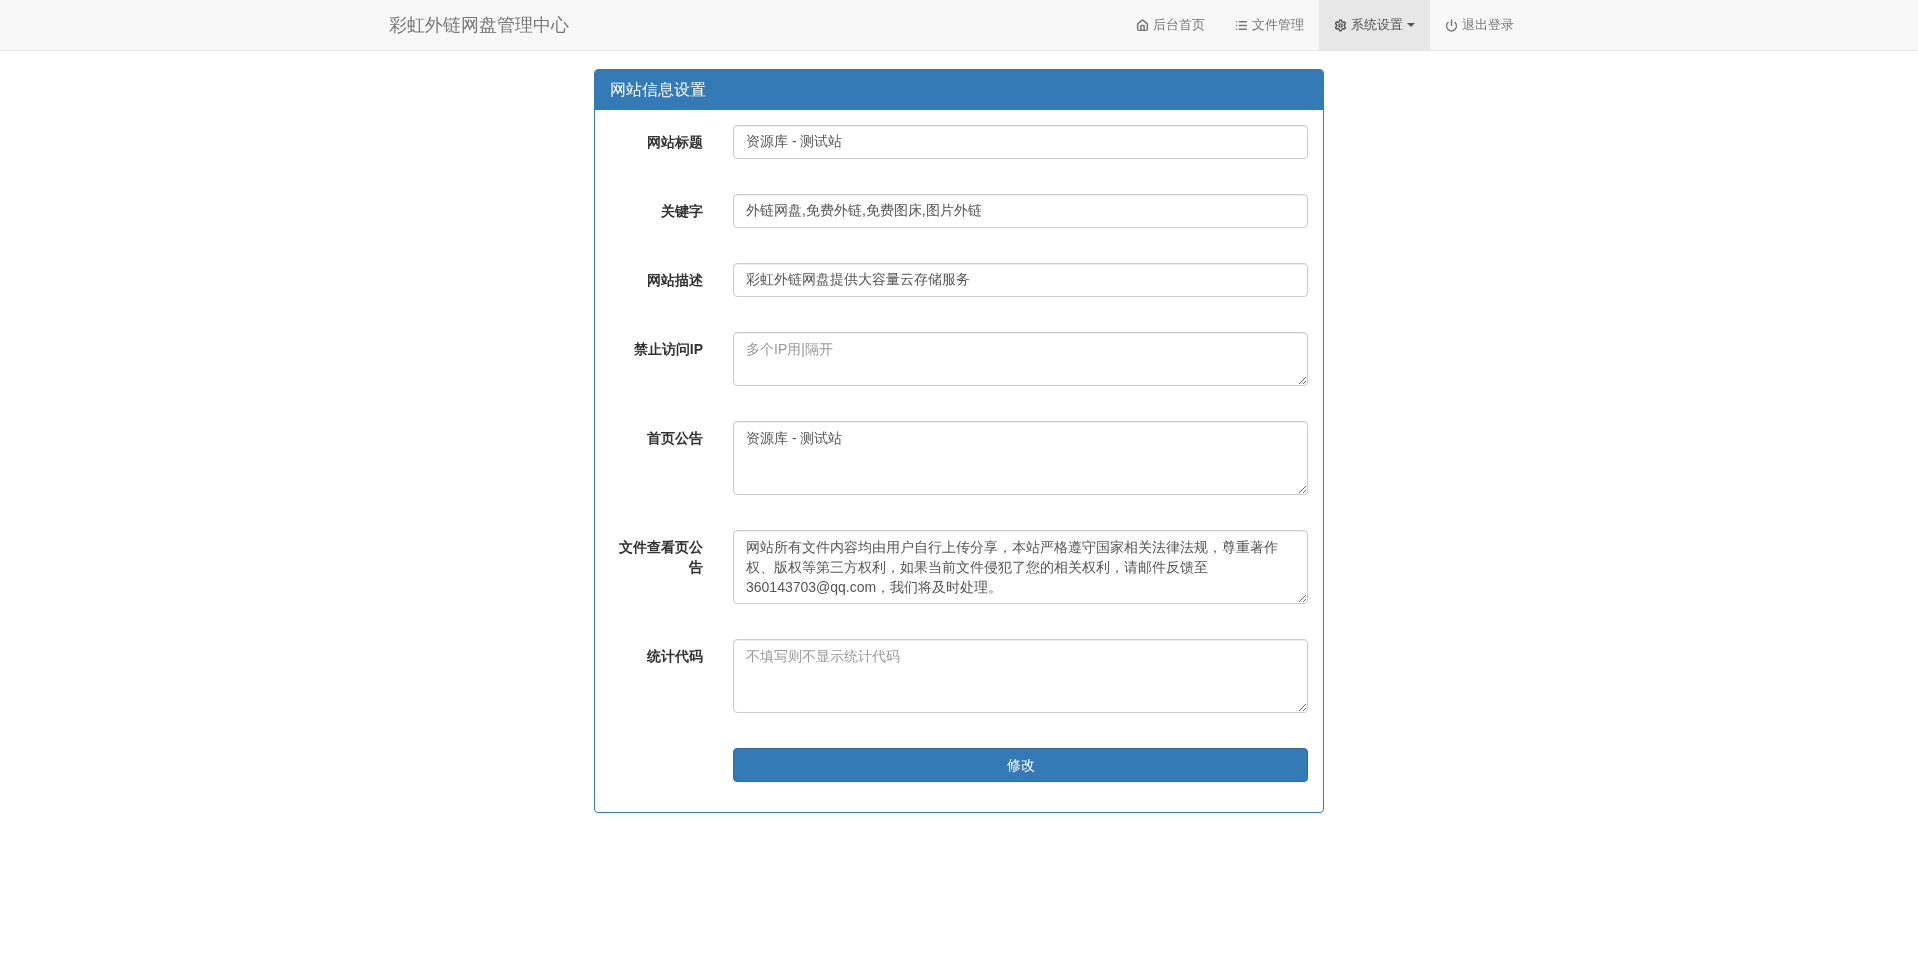 Image resolution: width=1918 pixels, height=966 pixels. I want to click on field-label: 关键字, so click(681, 211).